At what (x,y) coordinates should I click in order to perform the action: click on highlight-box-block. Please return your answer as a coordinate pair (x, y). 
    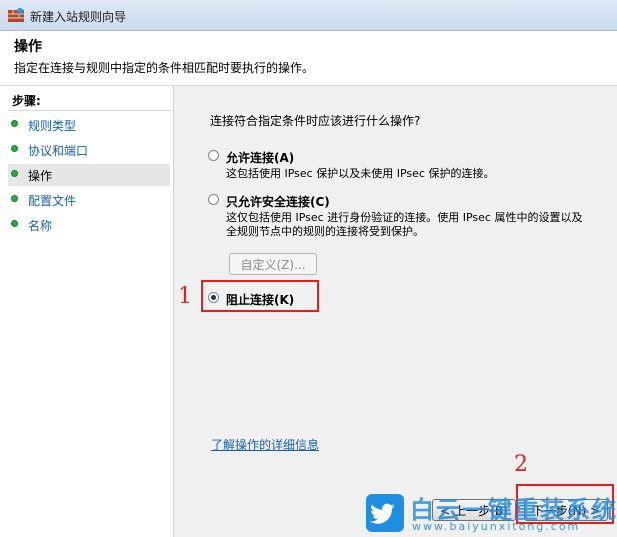
    Looking at the image, I should click on (260, 296).